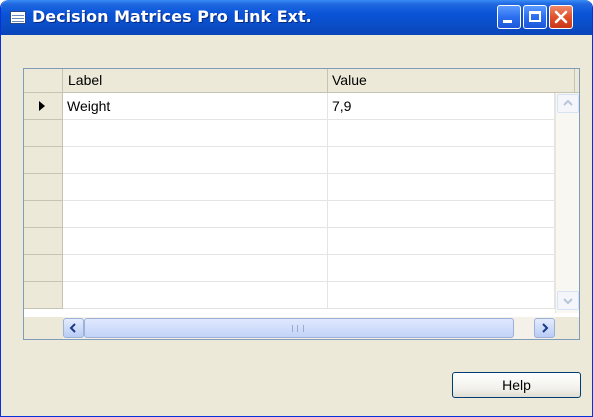 The width and height of the screenshot is (593, 417). I want to click on vertical-scrollbar, so click(567, 203).